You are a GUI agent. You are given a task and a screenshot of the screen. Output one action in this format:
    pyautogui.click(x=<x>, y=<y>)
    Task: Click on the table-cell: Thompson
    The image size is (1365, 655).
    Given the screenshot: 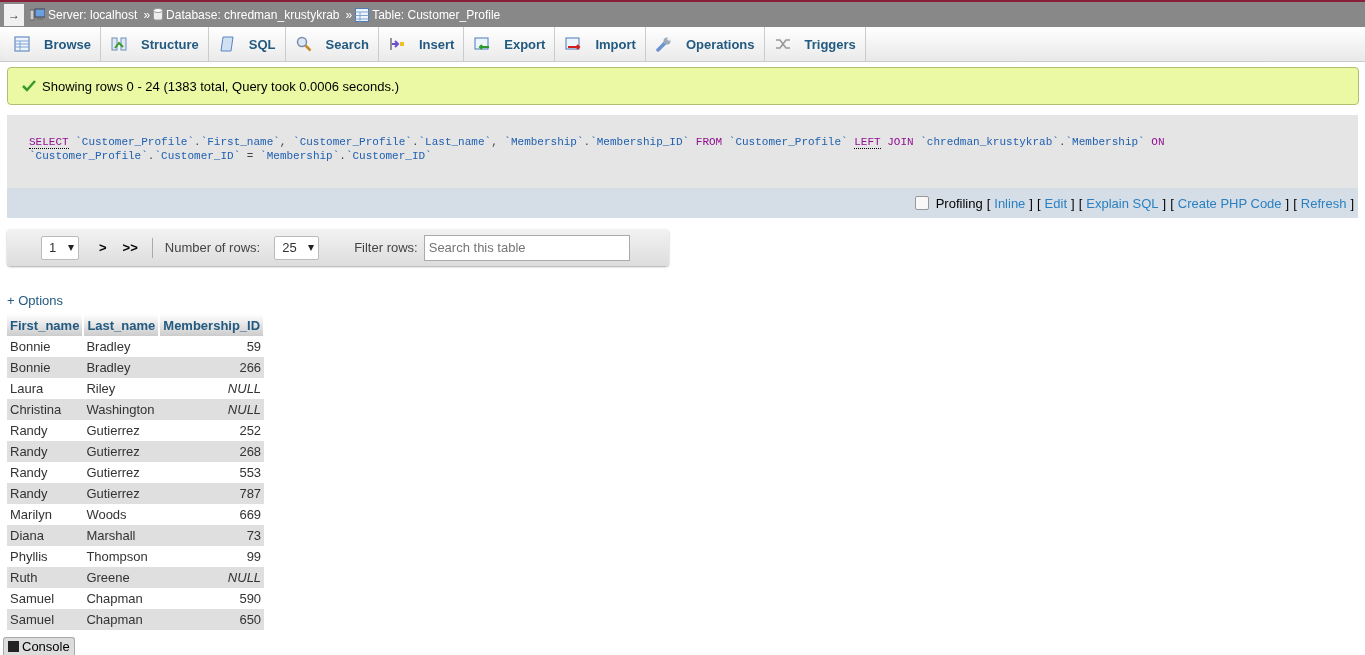 What is the action you would take?
    pyautogui.click(x=121, y=556)
    